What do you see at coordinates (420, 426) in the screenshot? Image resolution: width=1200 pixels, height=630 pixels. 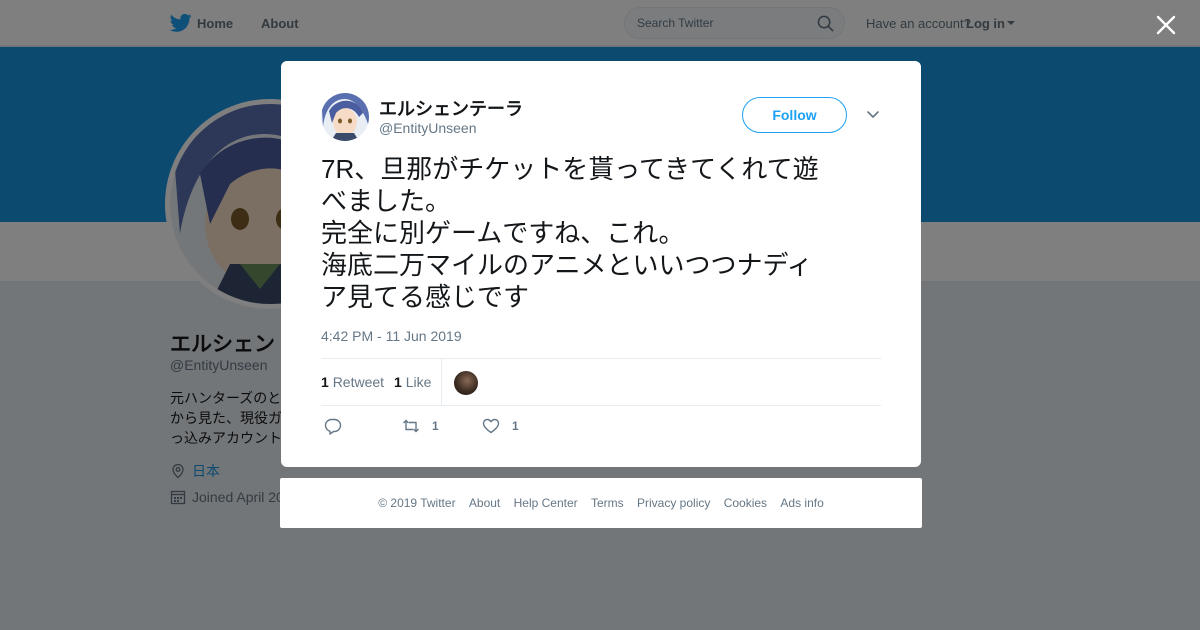 I see `retweet-button: 1` at bounding box center [420, 426].